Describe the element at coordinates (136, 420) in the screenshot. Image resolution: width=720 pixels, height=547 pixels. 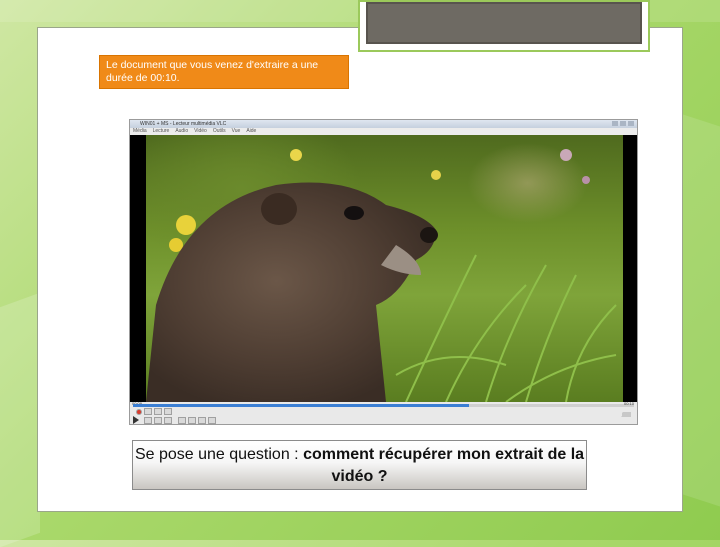
I see `play-icon` at that location.